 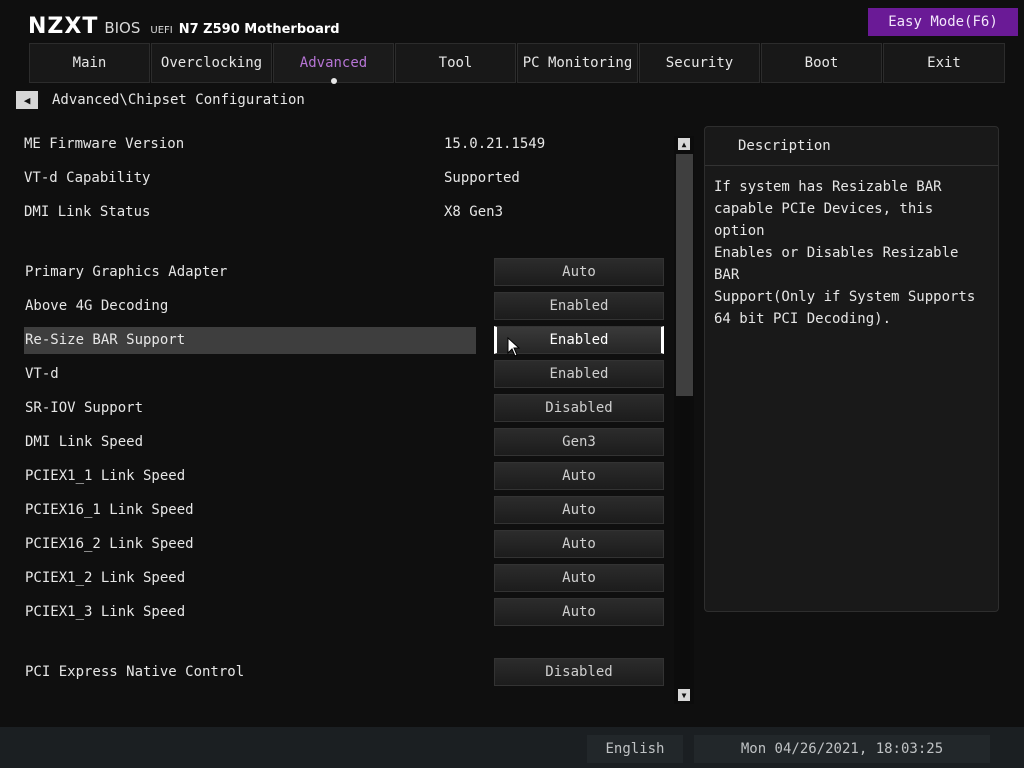 What do you see at coordinates (333, 63) in the screenshot?
I see `tab-advanced: Advanced` at bounding box center [333, 63].